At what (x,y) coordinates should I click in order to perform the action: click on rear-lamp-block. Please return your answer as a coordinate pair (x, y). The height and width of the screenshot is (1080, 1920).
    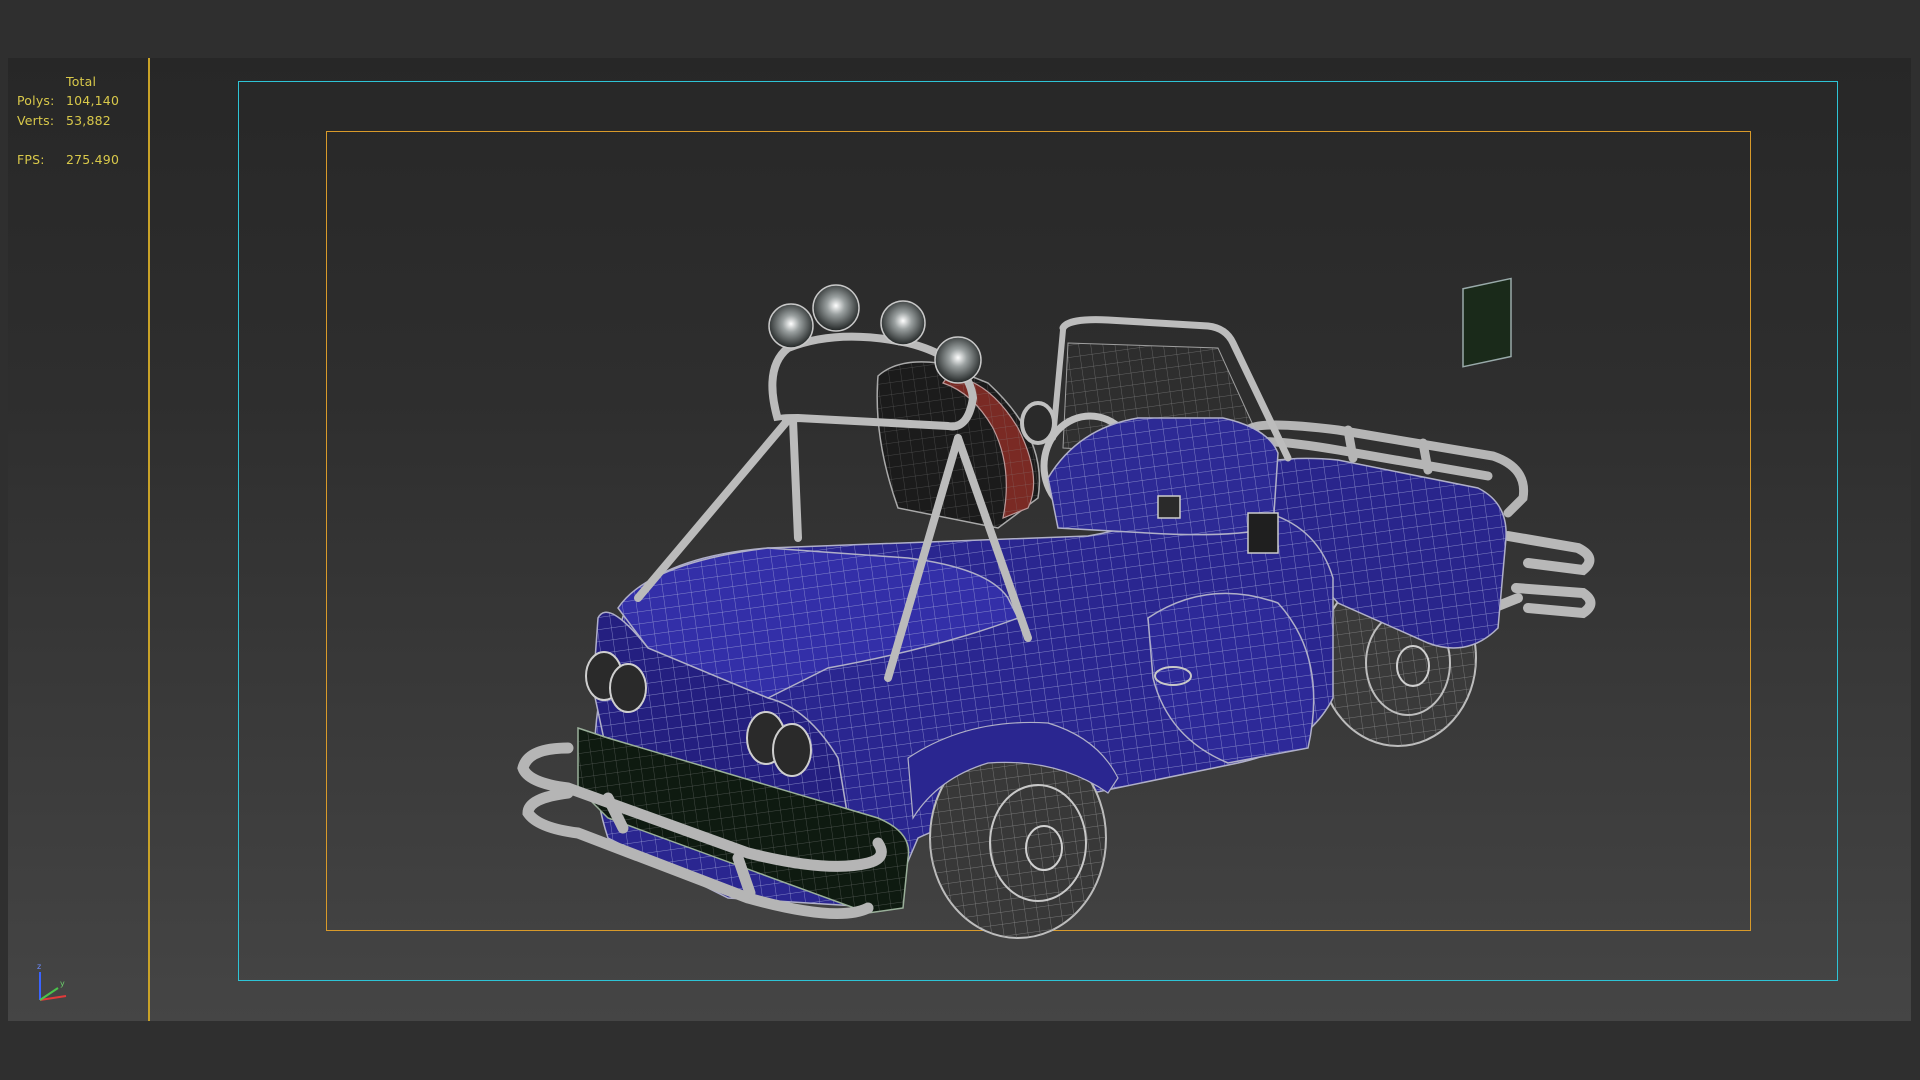
    Looking at the image, I should click on (1487, 322).